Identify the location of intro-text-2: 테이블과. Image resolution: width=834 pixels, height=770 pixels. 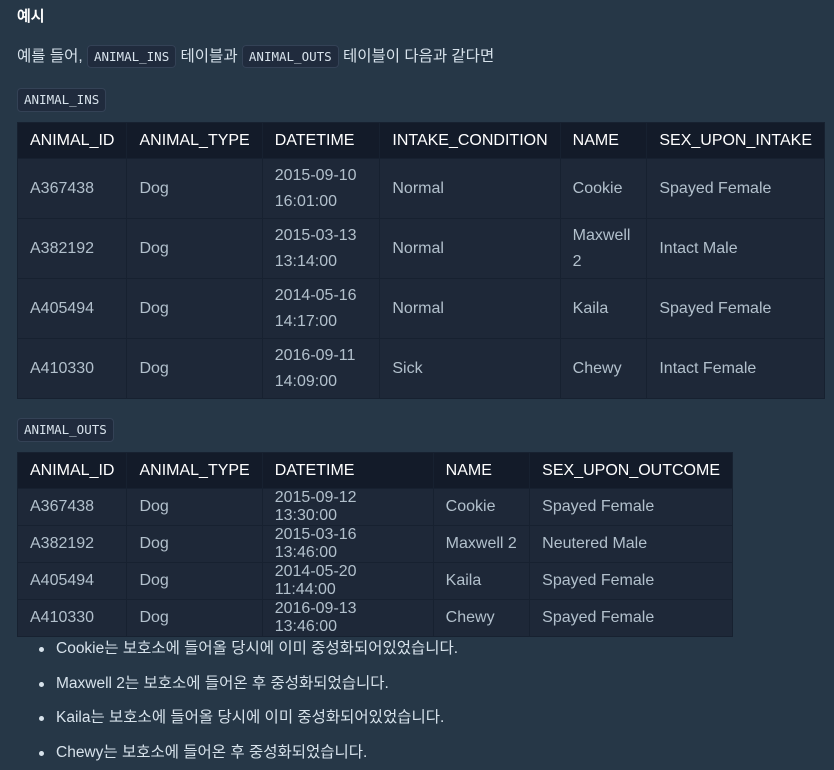
(209, 56).